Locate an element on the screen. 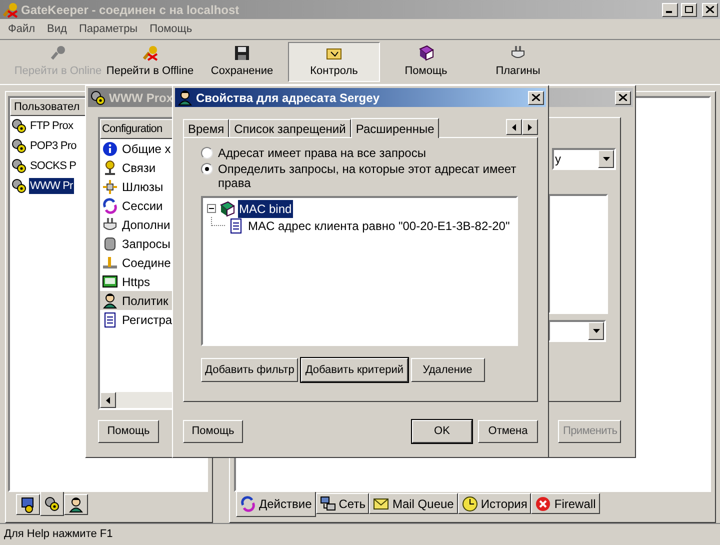  window-title: GateKeeper - соединен с на localhost is located at coordinates (130, 10).